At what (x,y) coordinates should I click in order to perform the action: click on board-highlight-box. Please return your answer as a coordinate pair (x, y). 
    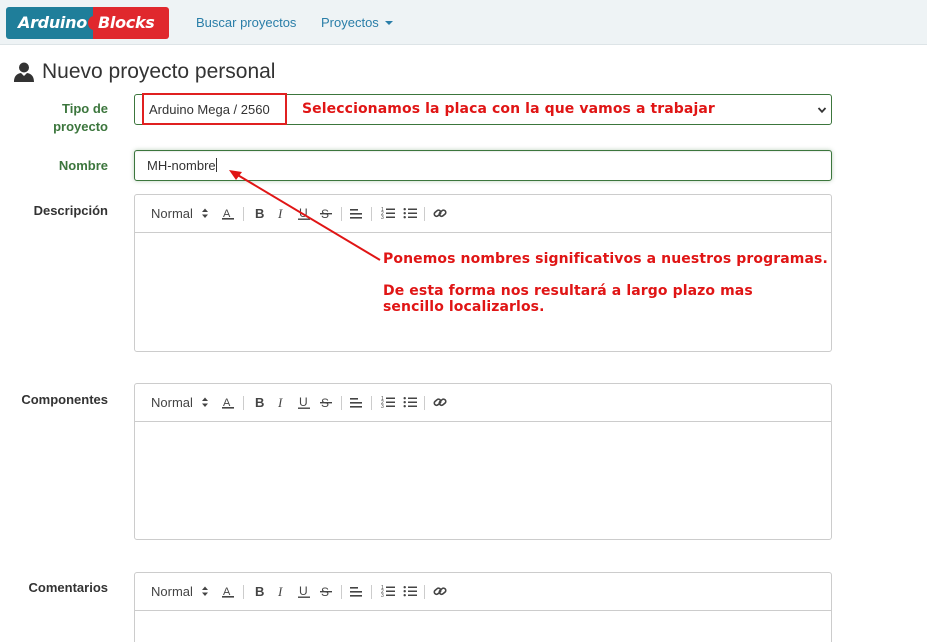
    Looking at the image, I should click on (214, 109).